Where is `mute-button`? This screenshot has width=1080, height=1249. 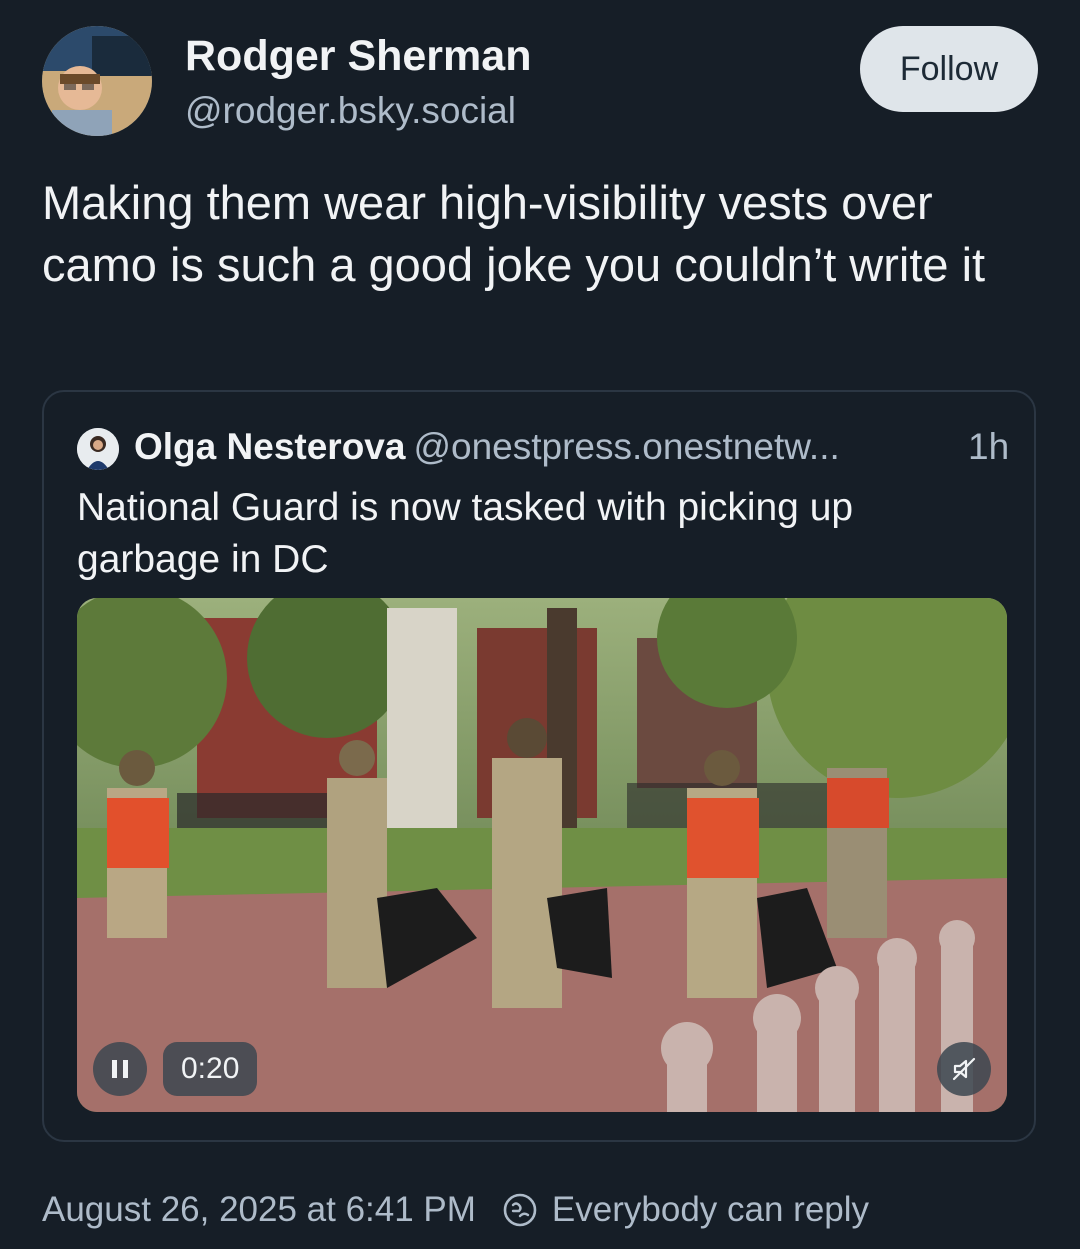 mute-button is located at coordinates (964, 1069).